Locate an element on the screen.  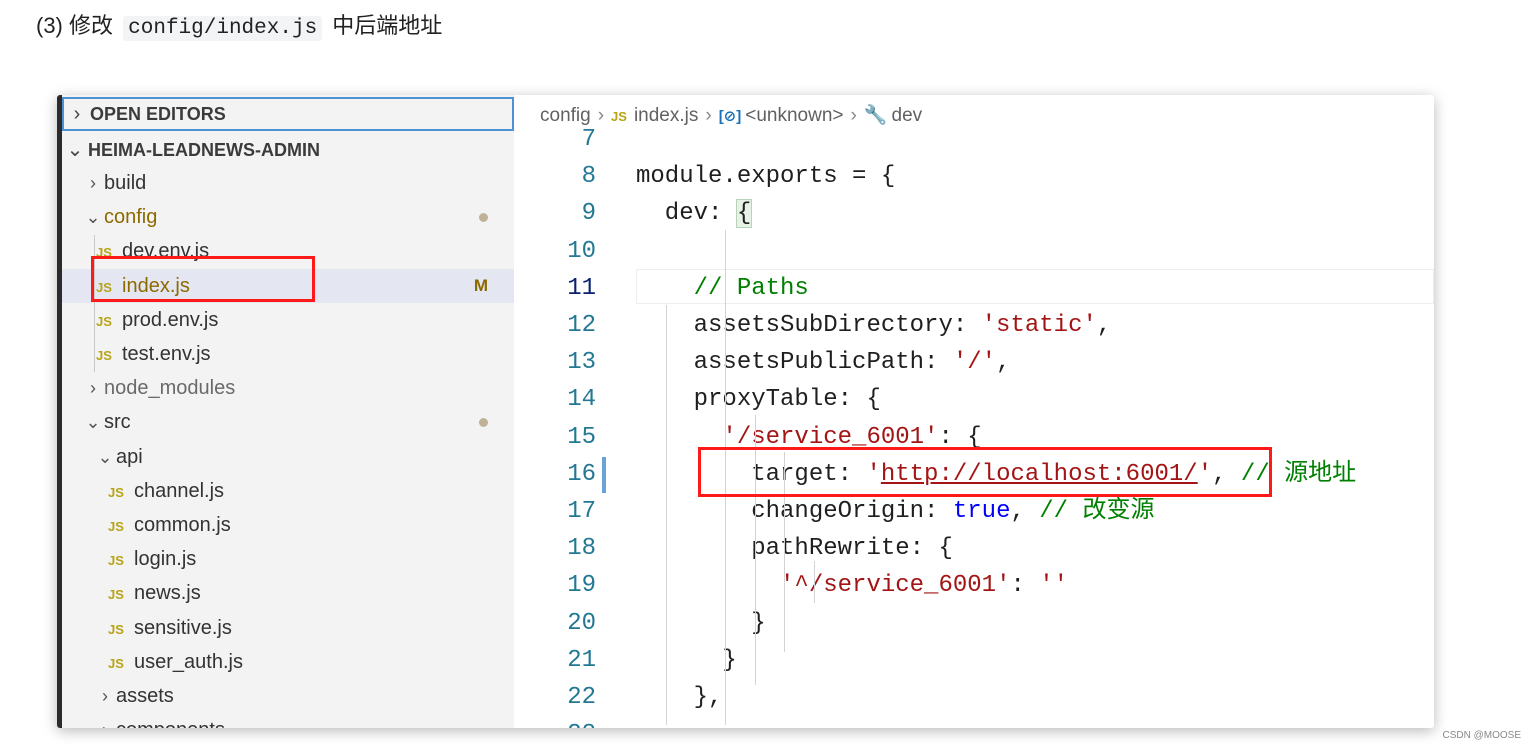
code-line: 13 assetsPublicPath: '/', is located at coordinates (974, 362).